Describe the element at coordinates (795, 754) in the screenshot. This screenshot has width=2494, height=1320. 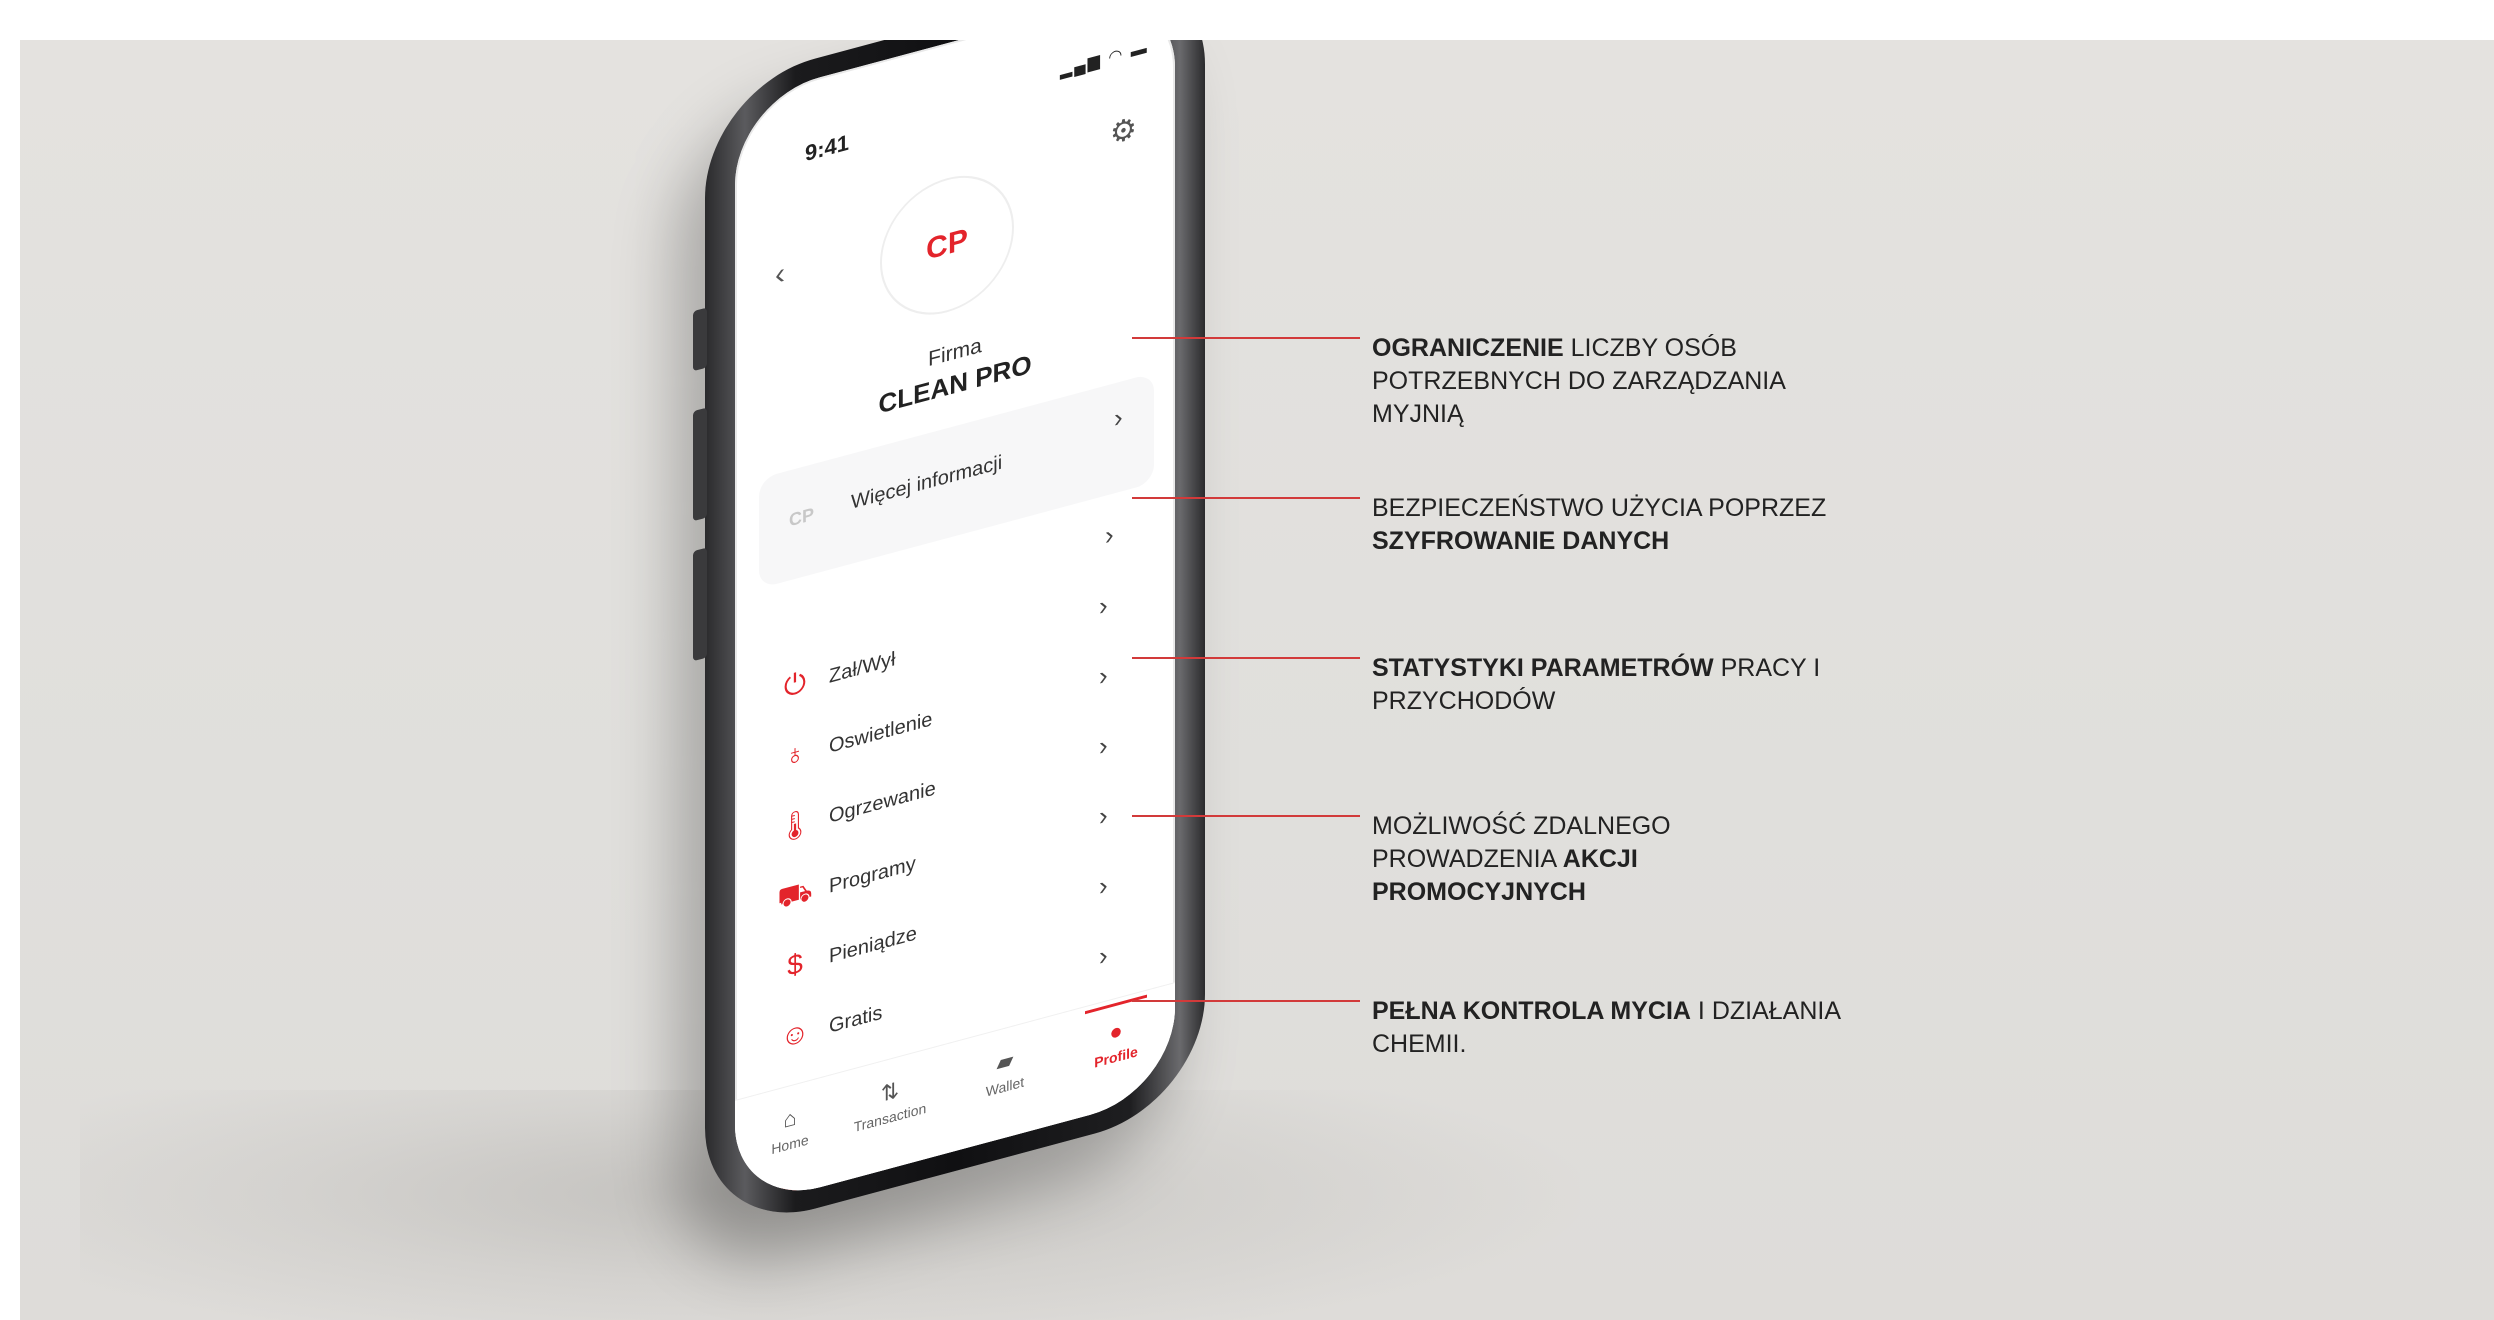
I see `bulb-icon: ♁` at that location.